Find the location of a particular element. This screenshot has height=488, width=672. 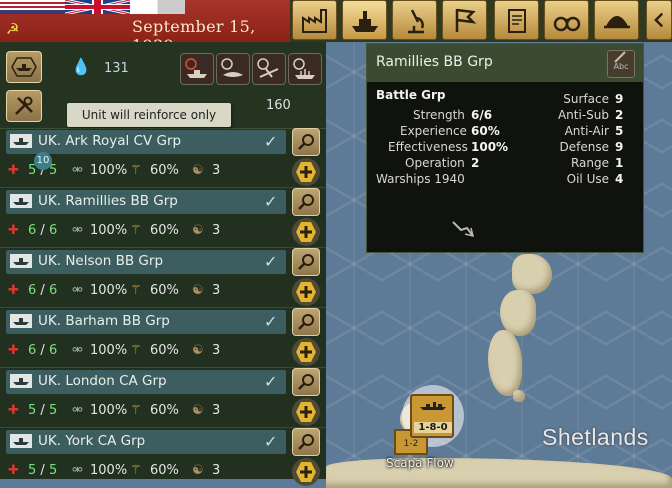

unit-header: UK. York CA Grp ✓ is located at coordinates (146, 442).